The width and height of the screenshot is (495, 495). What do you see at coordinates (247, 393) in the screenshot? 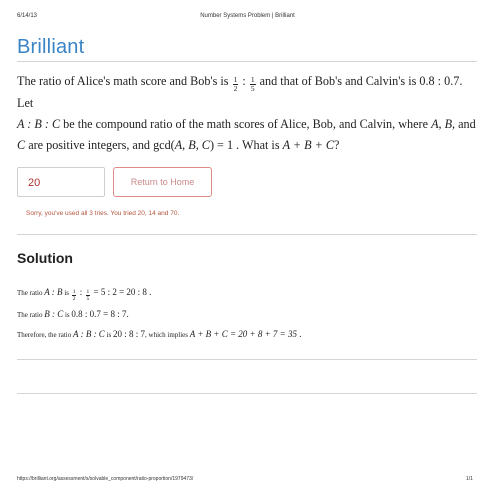
I see `bottom-divider` at bounding box center [247, 393].